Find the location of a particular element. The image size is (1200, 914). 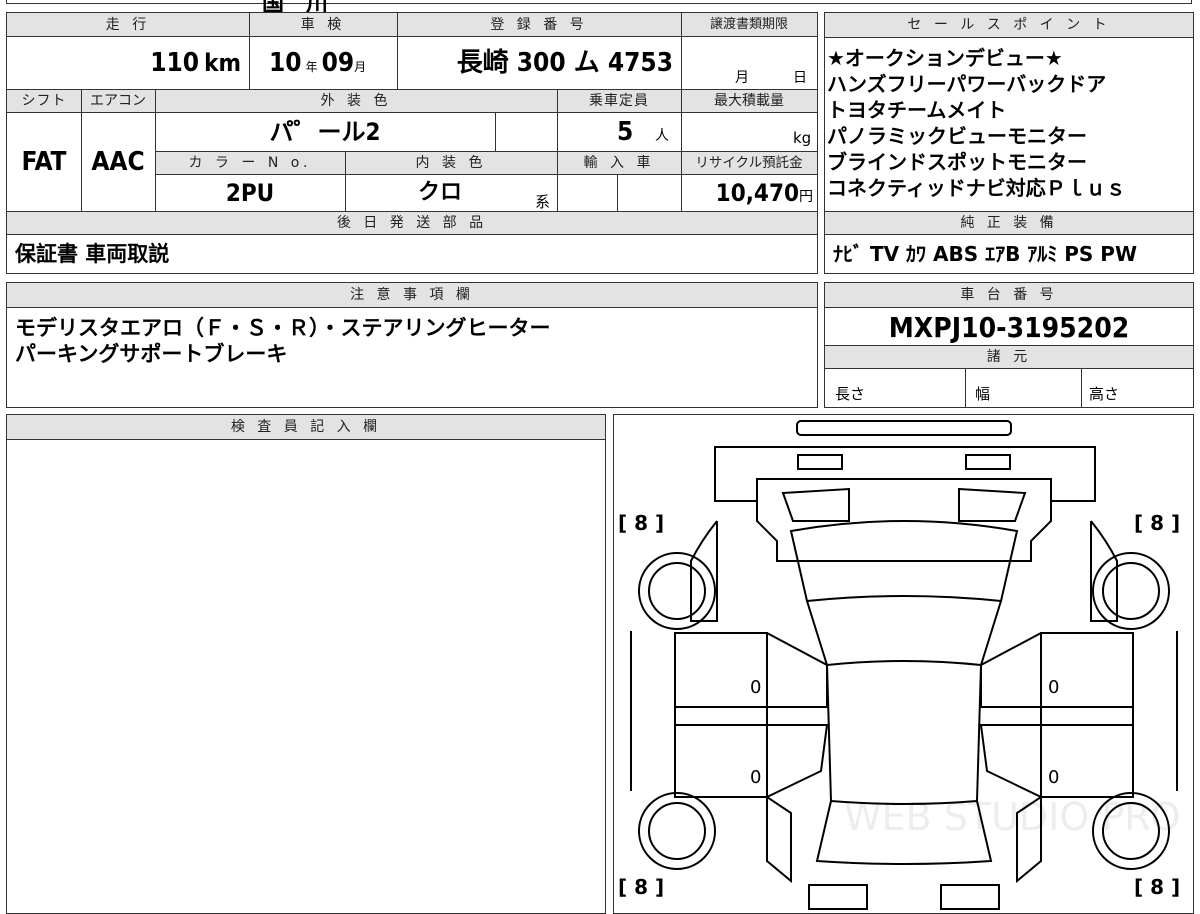

parts-header: 後 日 発 送 部 品 is located at coordinates (412, 223).